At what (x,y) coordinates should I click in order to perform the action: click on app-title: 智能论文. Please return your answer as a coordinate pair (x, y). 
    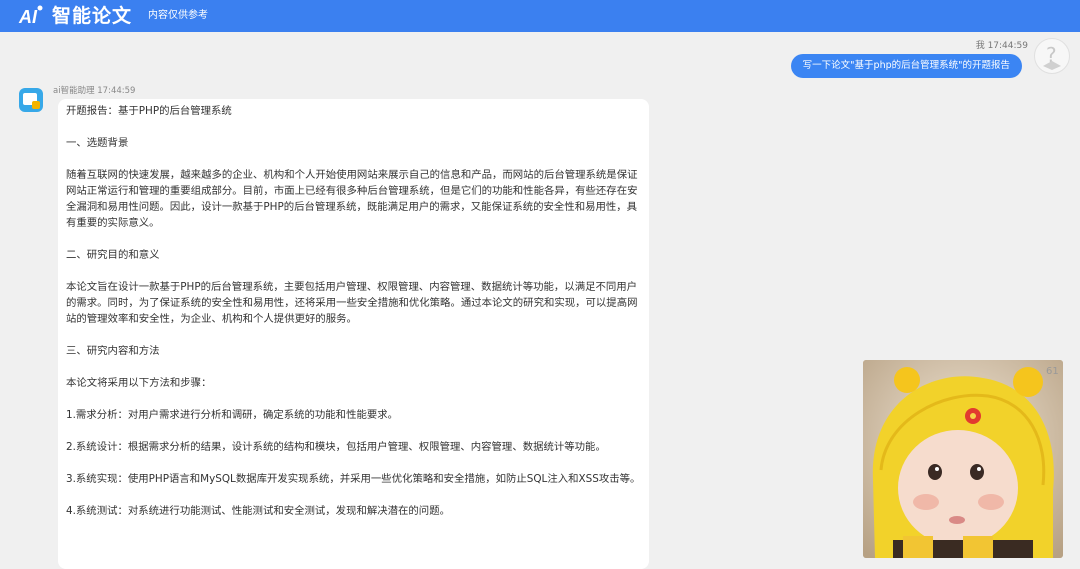
    Looking at the image, I should click on (92, 16).